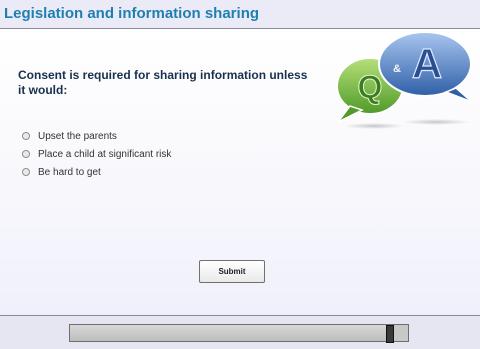 This screenshot has width=480, height=349. I want to click on page-title: Legislation and information sharing, so click(132, 13).